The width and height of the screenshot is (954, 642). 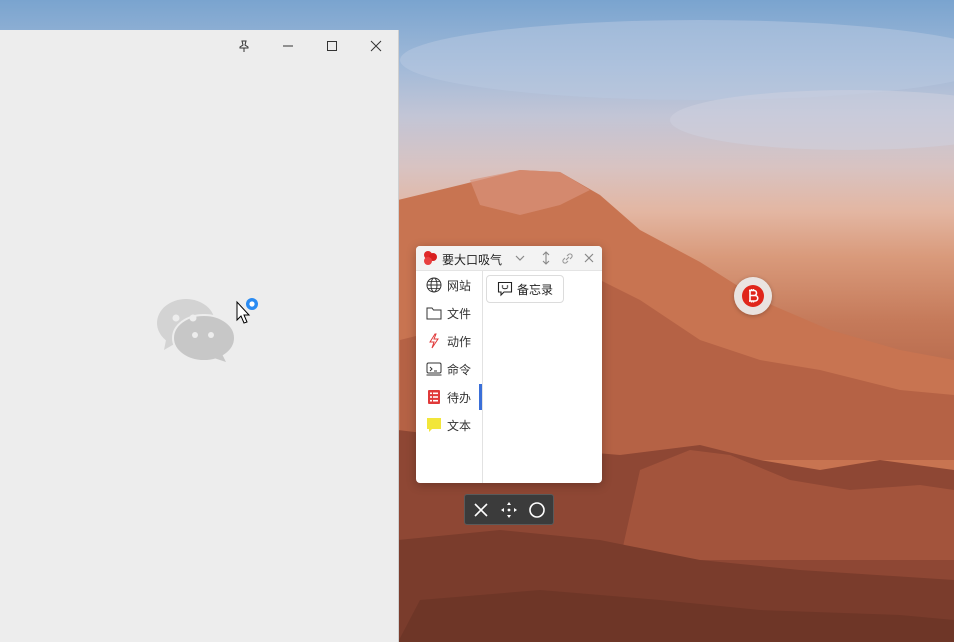 I want to click on sidebar-item-file: 文件, so click(x=448, y=313).